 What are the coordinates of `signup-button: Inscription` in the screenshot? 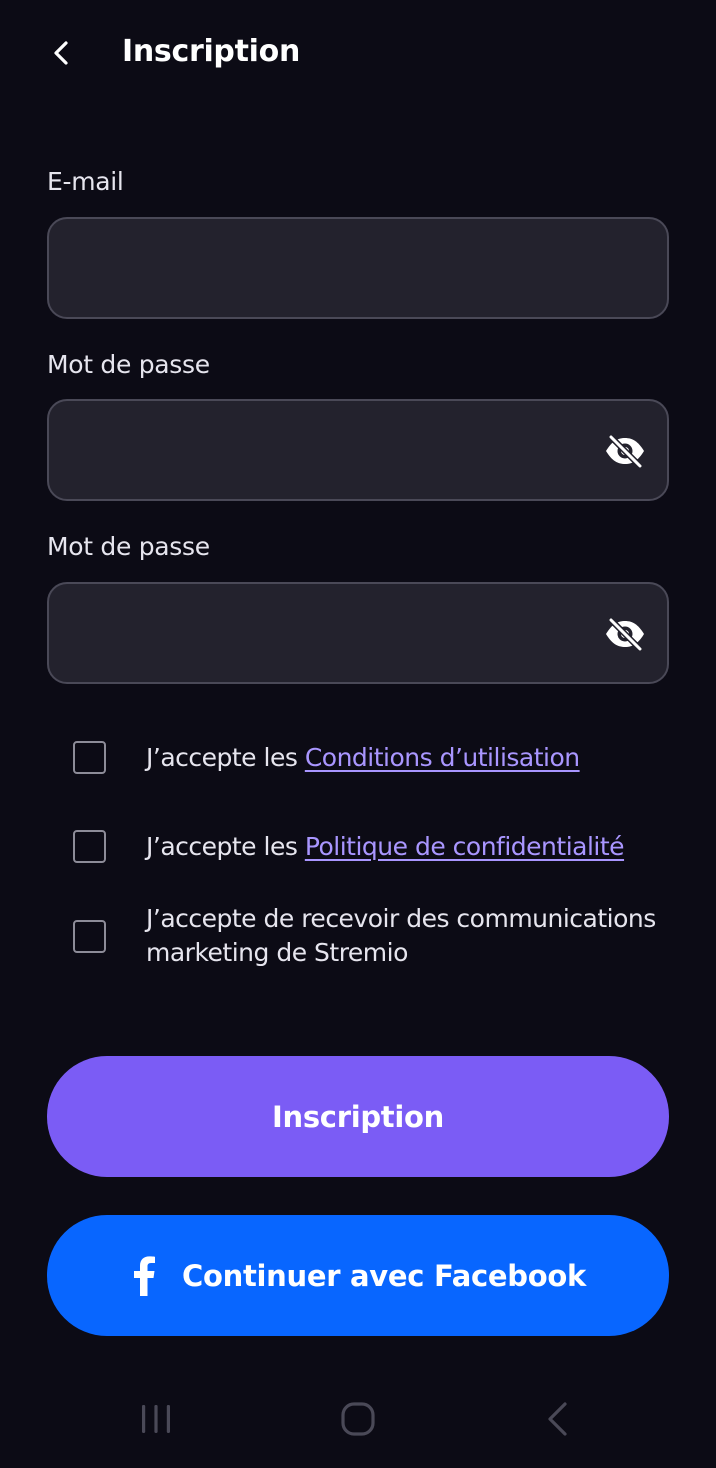 It's located at (358, 1116).